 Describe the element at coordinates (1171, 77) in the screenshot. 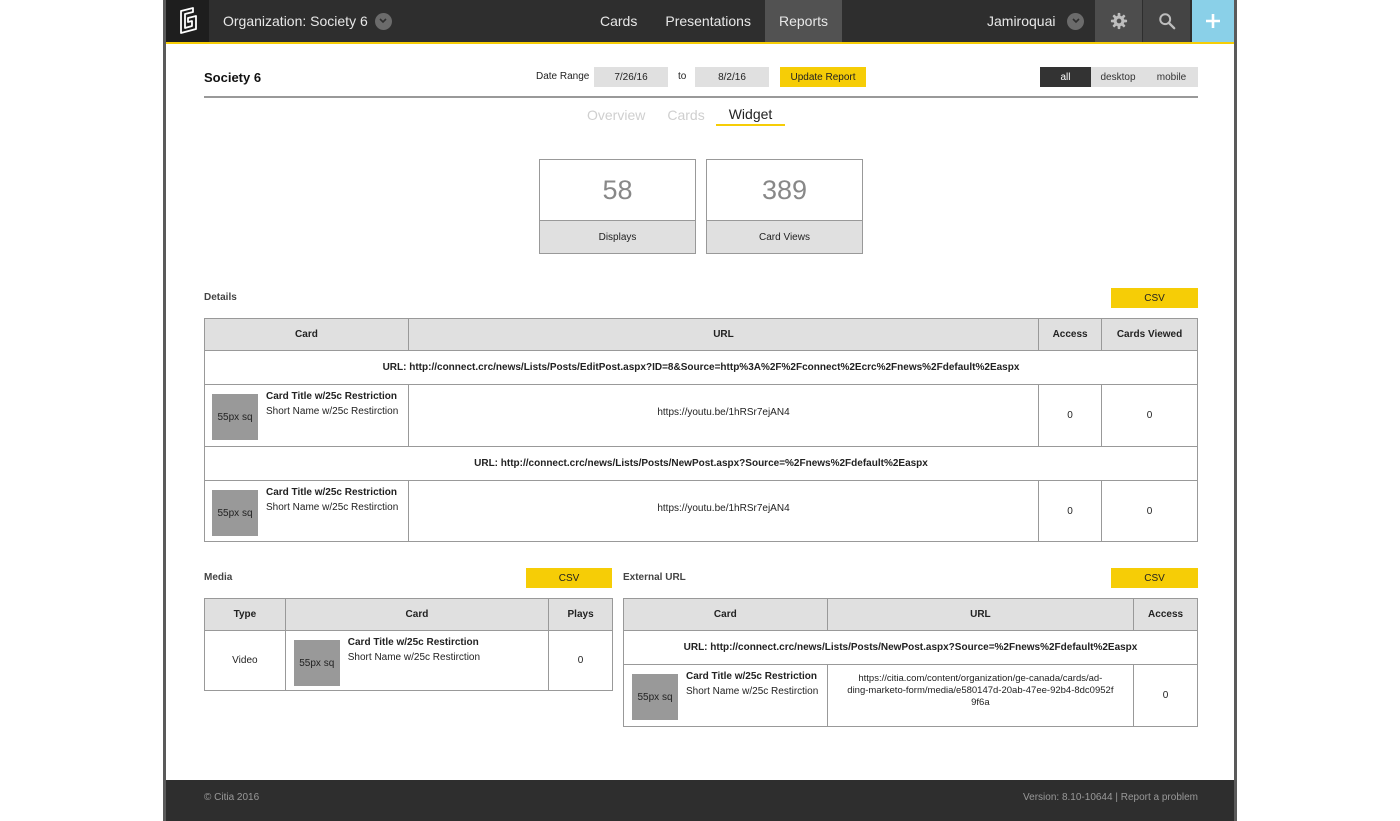

I see `device-mobile: mobile` at that location.